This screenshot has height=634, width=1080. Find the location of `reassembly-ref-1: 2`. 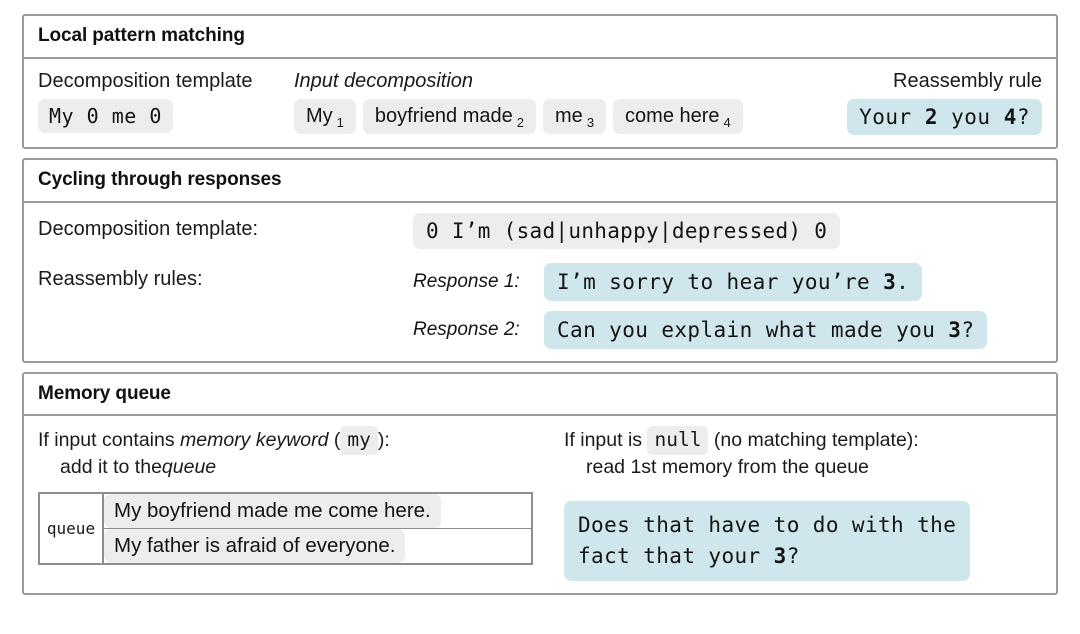

reassembly-ref-1: 2 is located at coordinates (931, 116).